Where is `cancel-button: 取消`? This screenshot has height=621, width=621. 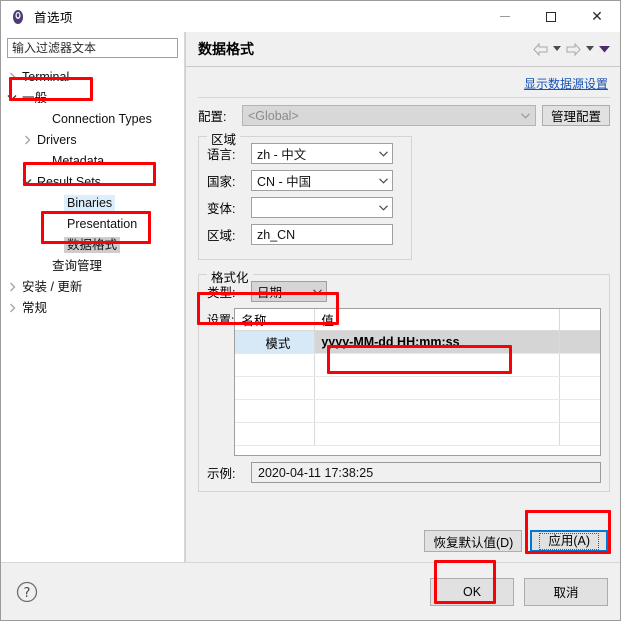
cancel-button: 取消 is located at coordinates (566, 591).